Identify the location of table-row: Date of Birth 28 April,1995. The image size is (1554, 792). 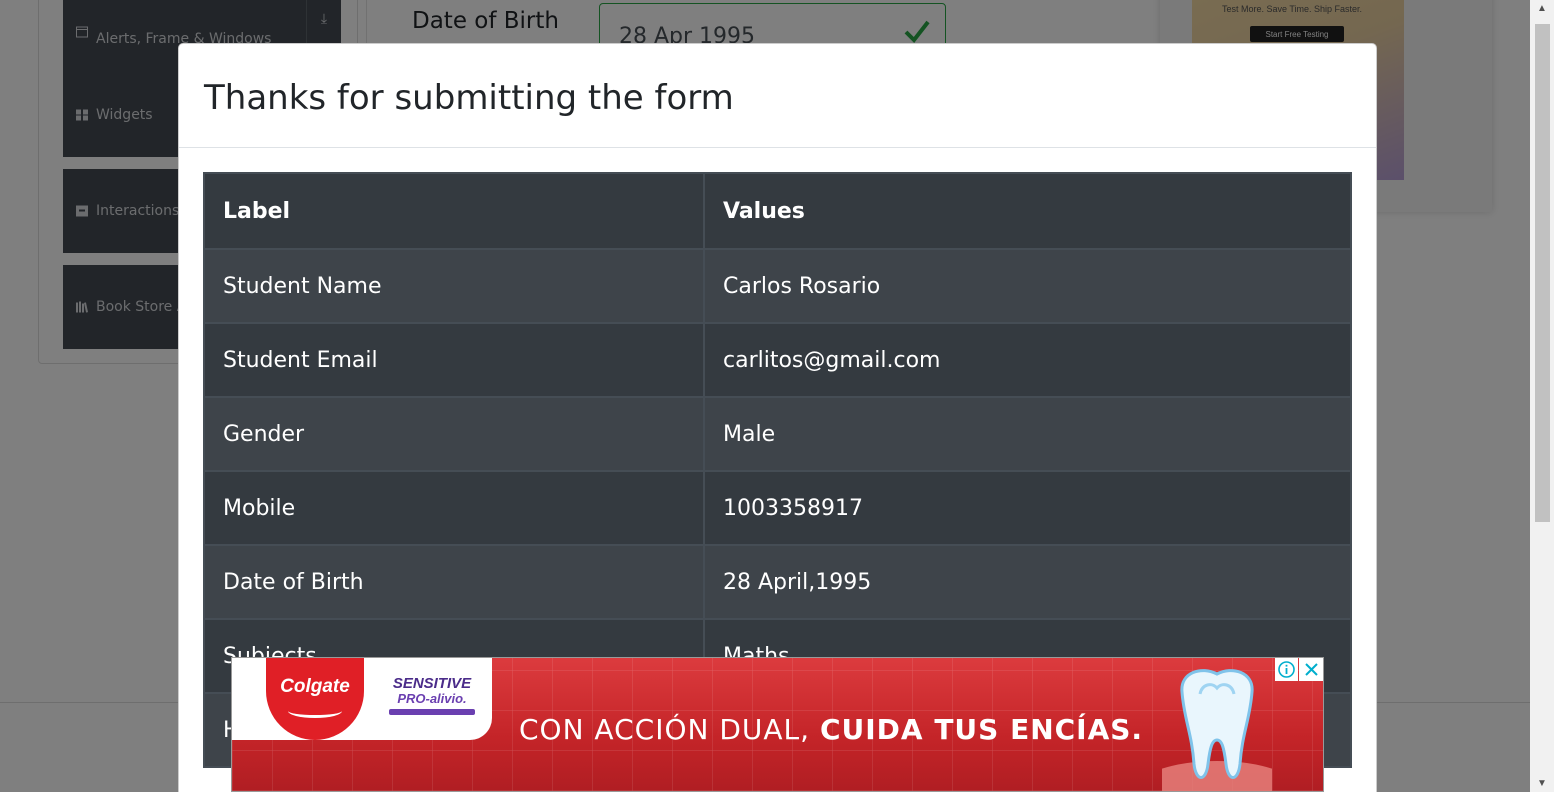
(777, 582).